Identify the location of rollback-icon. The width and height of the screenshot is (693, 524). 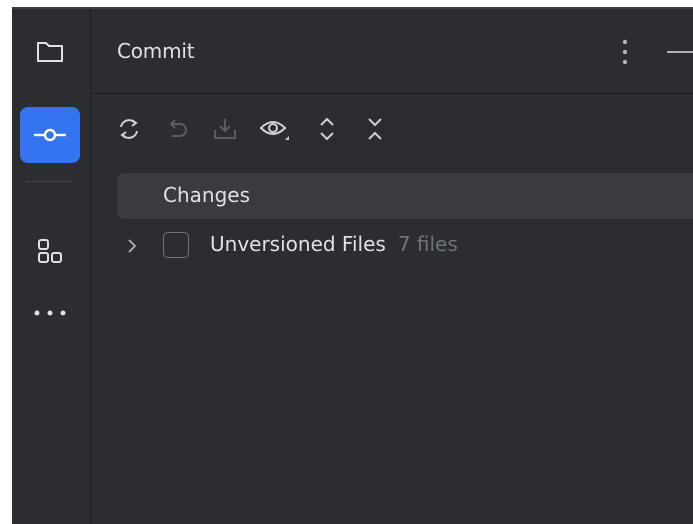
(178, 128).